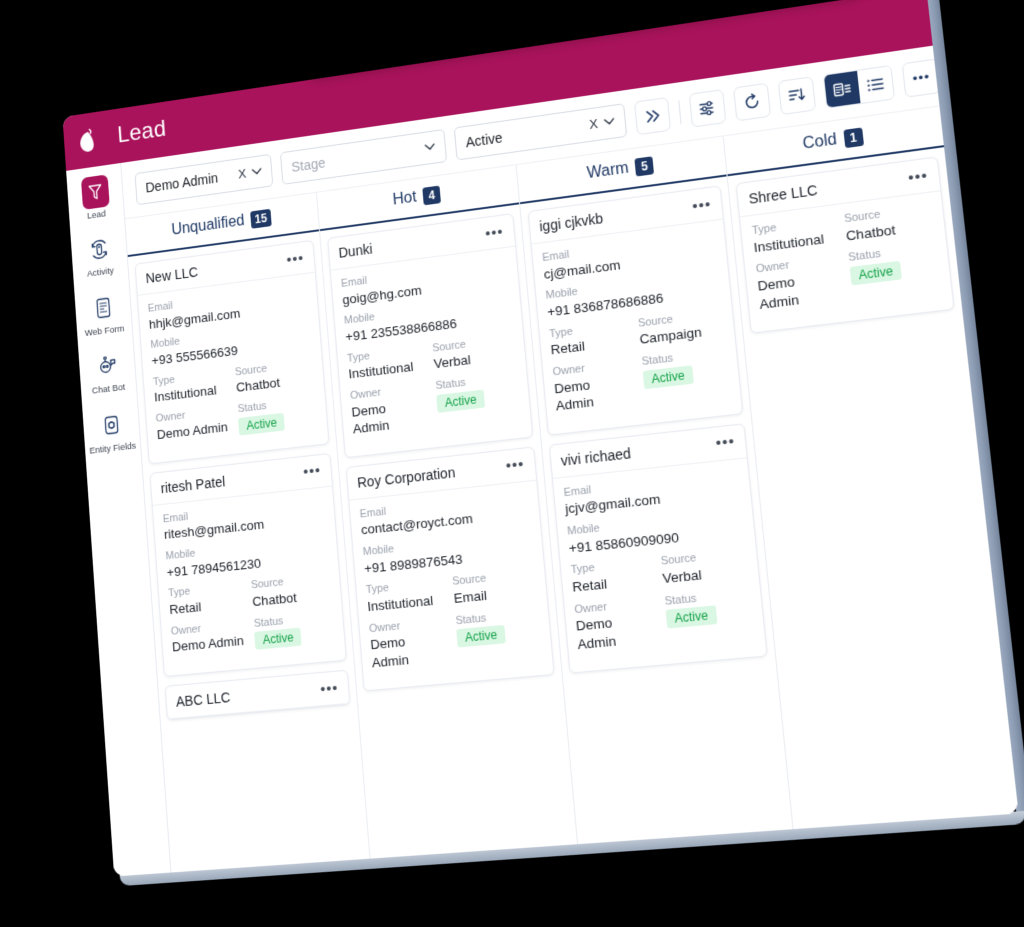 This screenshot has height=927, width=1024. I want to click on sliders-icon, so click(708, 108).